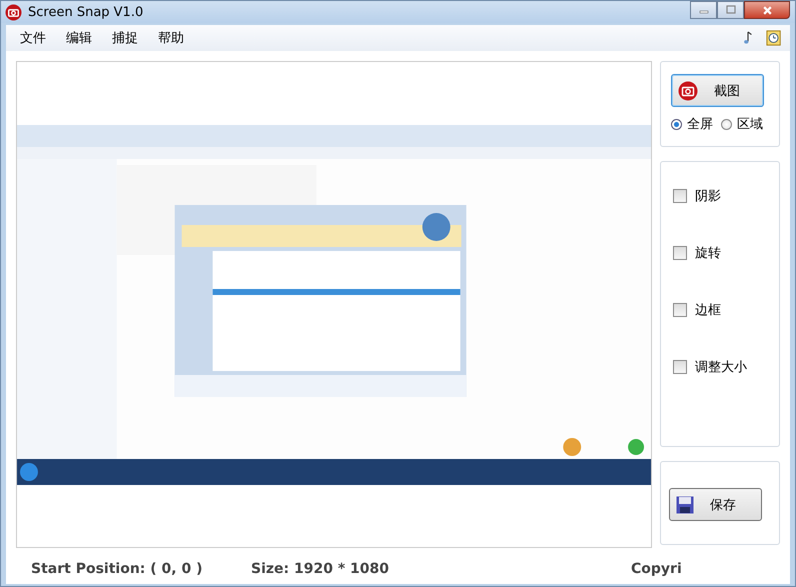 The image size is (796, 587). What do you see at coordinates (127, 38) in the screenshot?
I see `menu-item: 捕捉` at bounding box center [127, 38].